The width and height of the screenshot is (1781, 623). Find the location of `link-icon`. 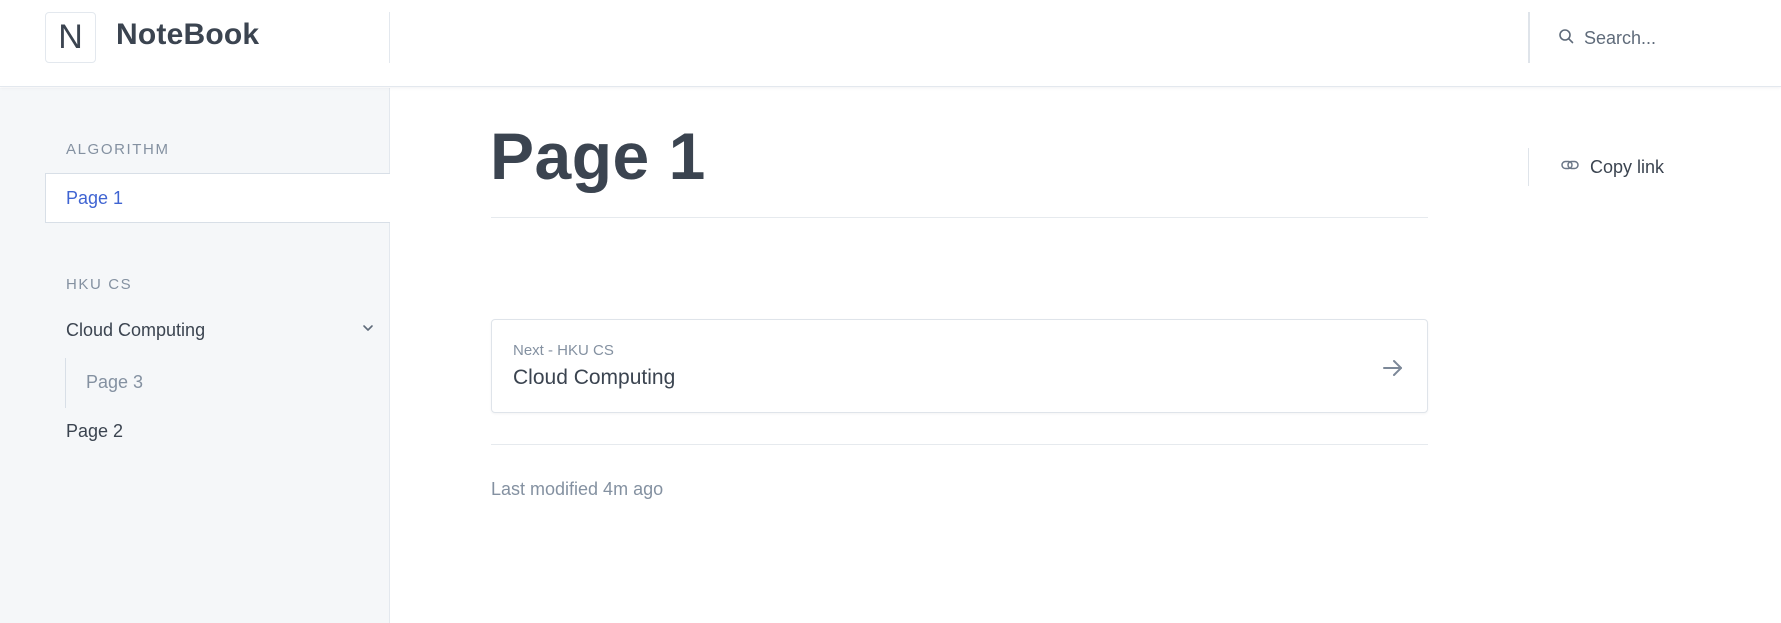

link-icon is located at coordinates (1570, 167).